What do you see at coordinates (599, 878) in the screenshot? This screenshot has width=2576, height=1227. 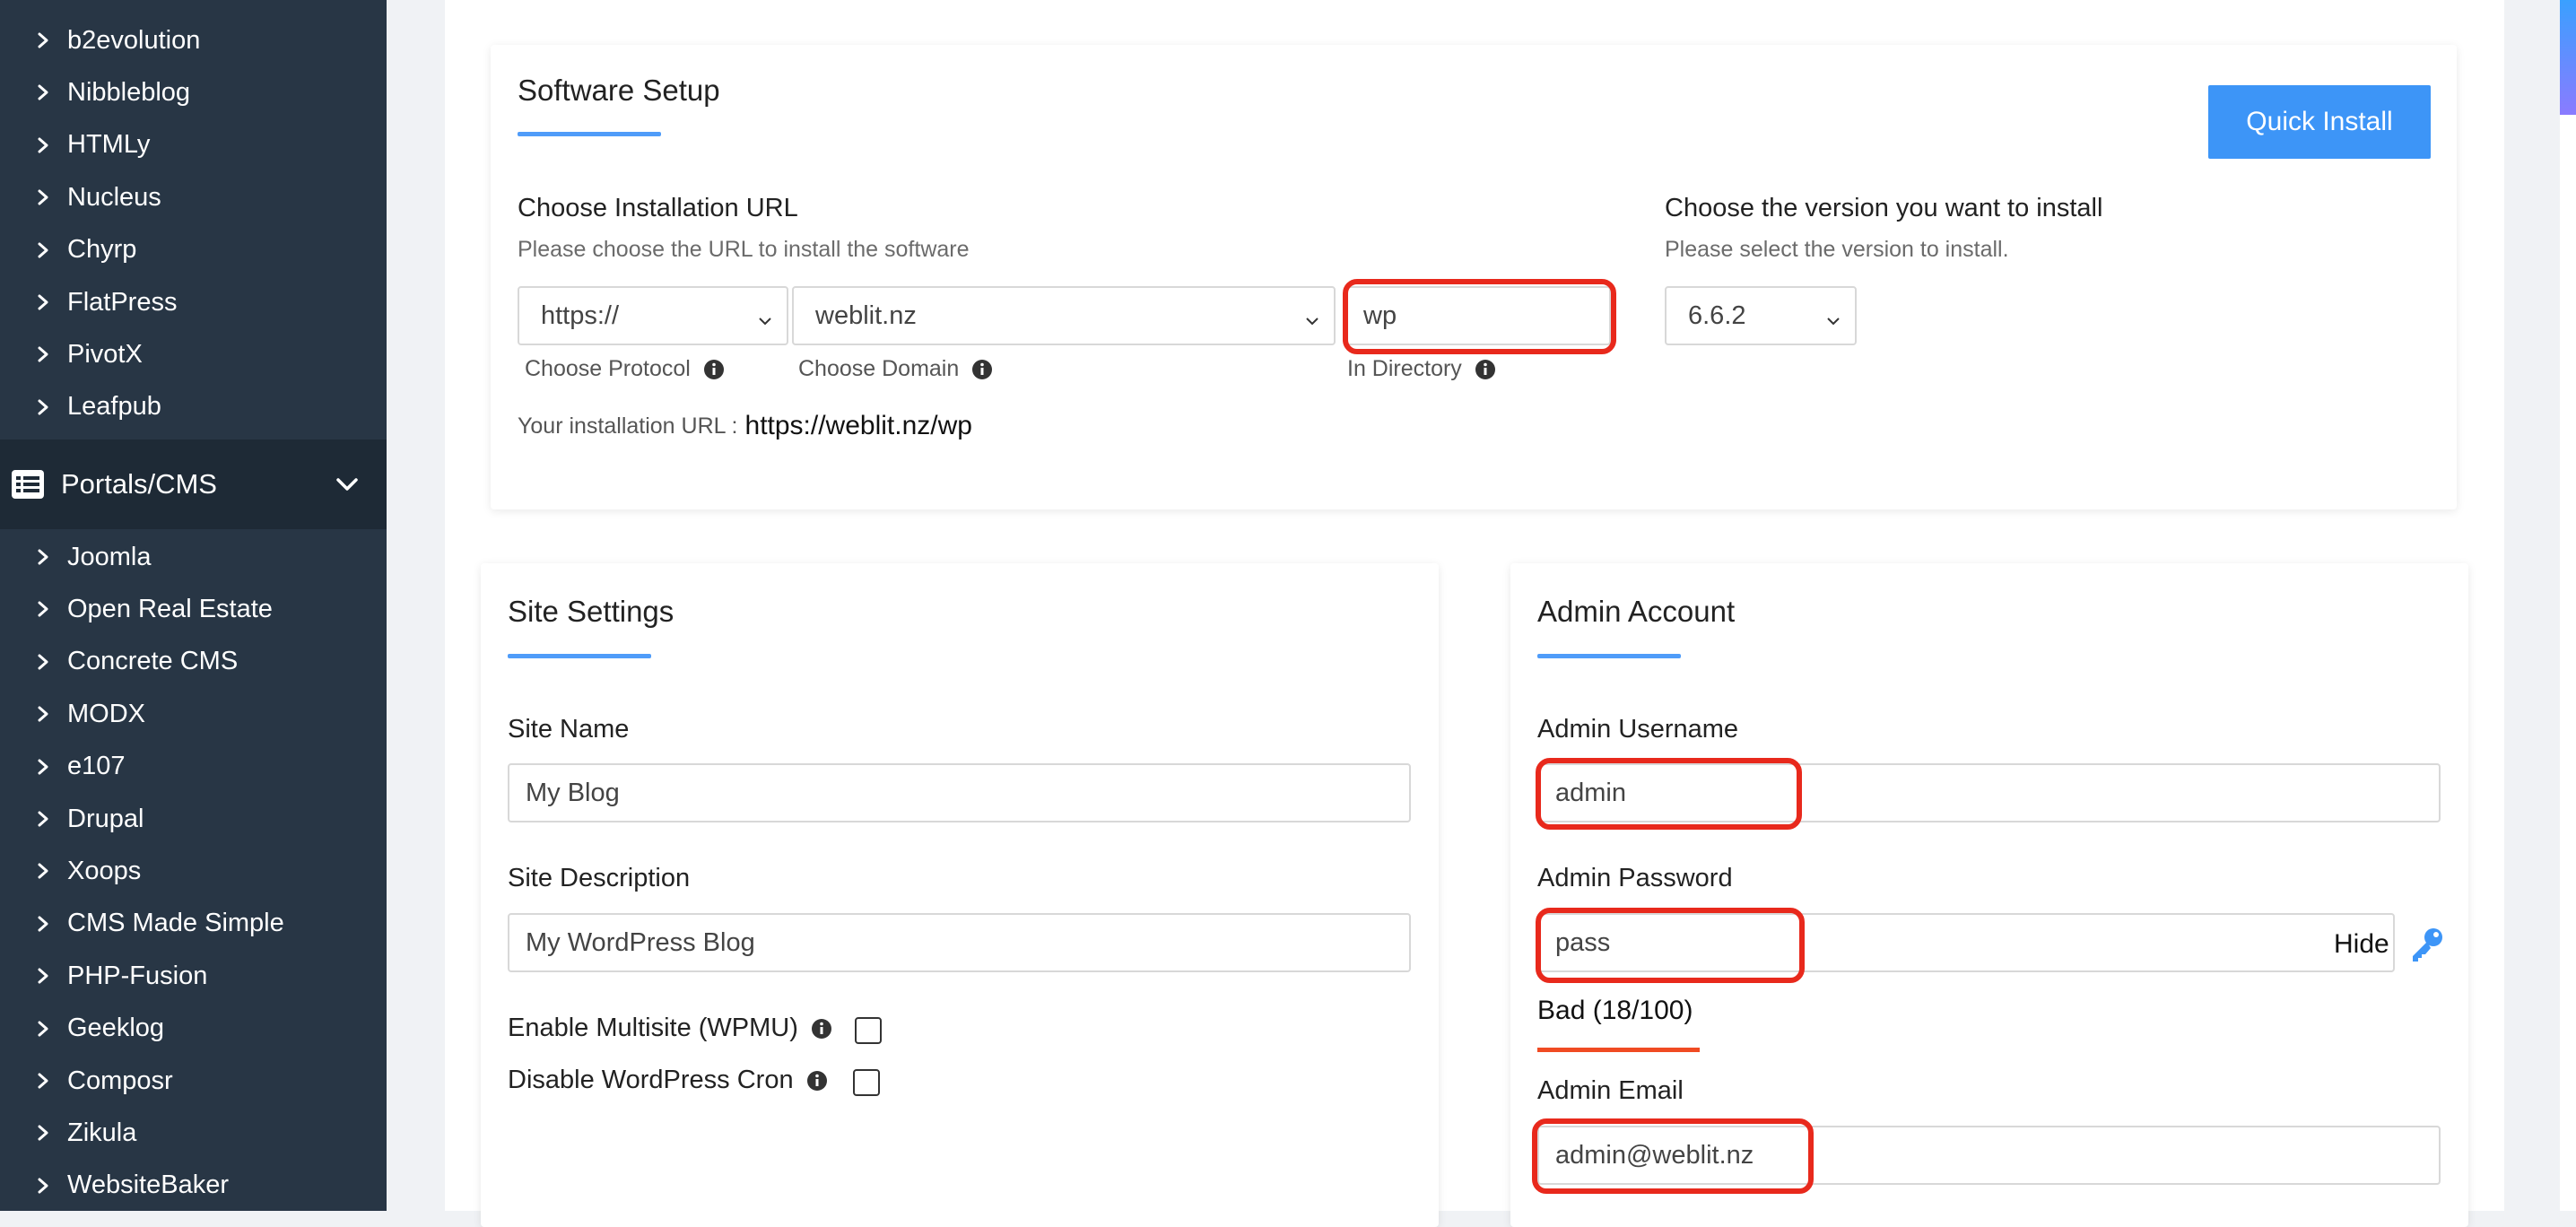 I see `site-description-label: Site Description` at bounding box center [599, 878].